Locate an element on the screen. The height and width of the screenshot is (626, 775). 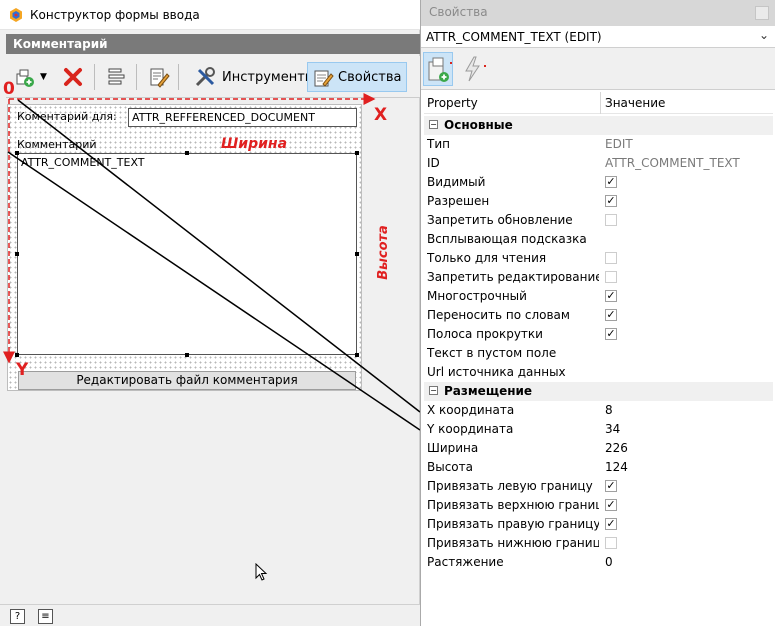
property-row: Текст в пустом поле is located at coordinates (598, 353).